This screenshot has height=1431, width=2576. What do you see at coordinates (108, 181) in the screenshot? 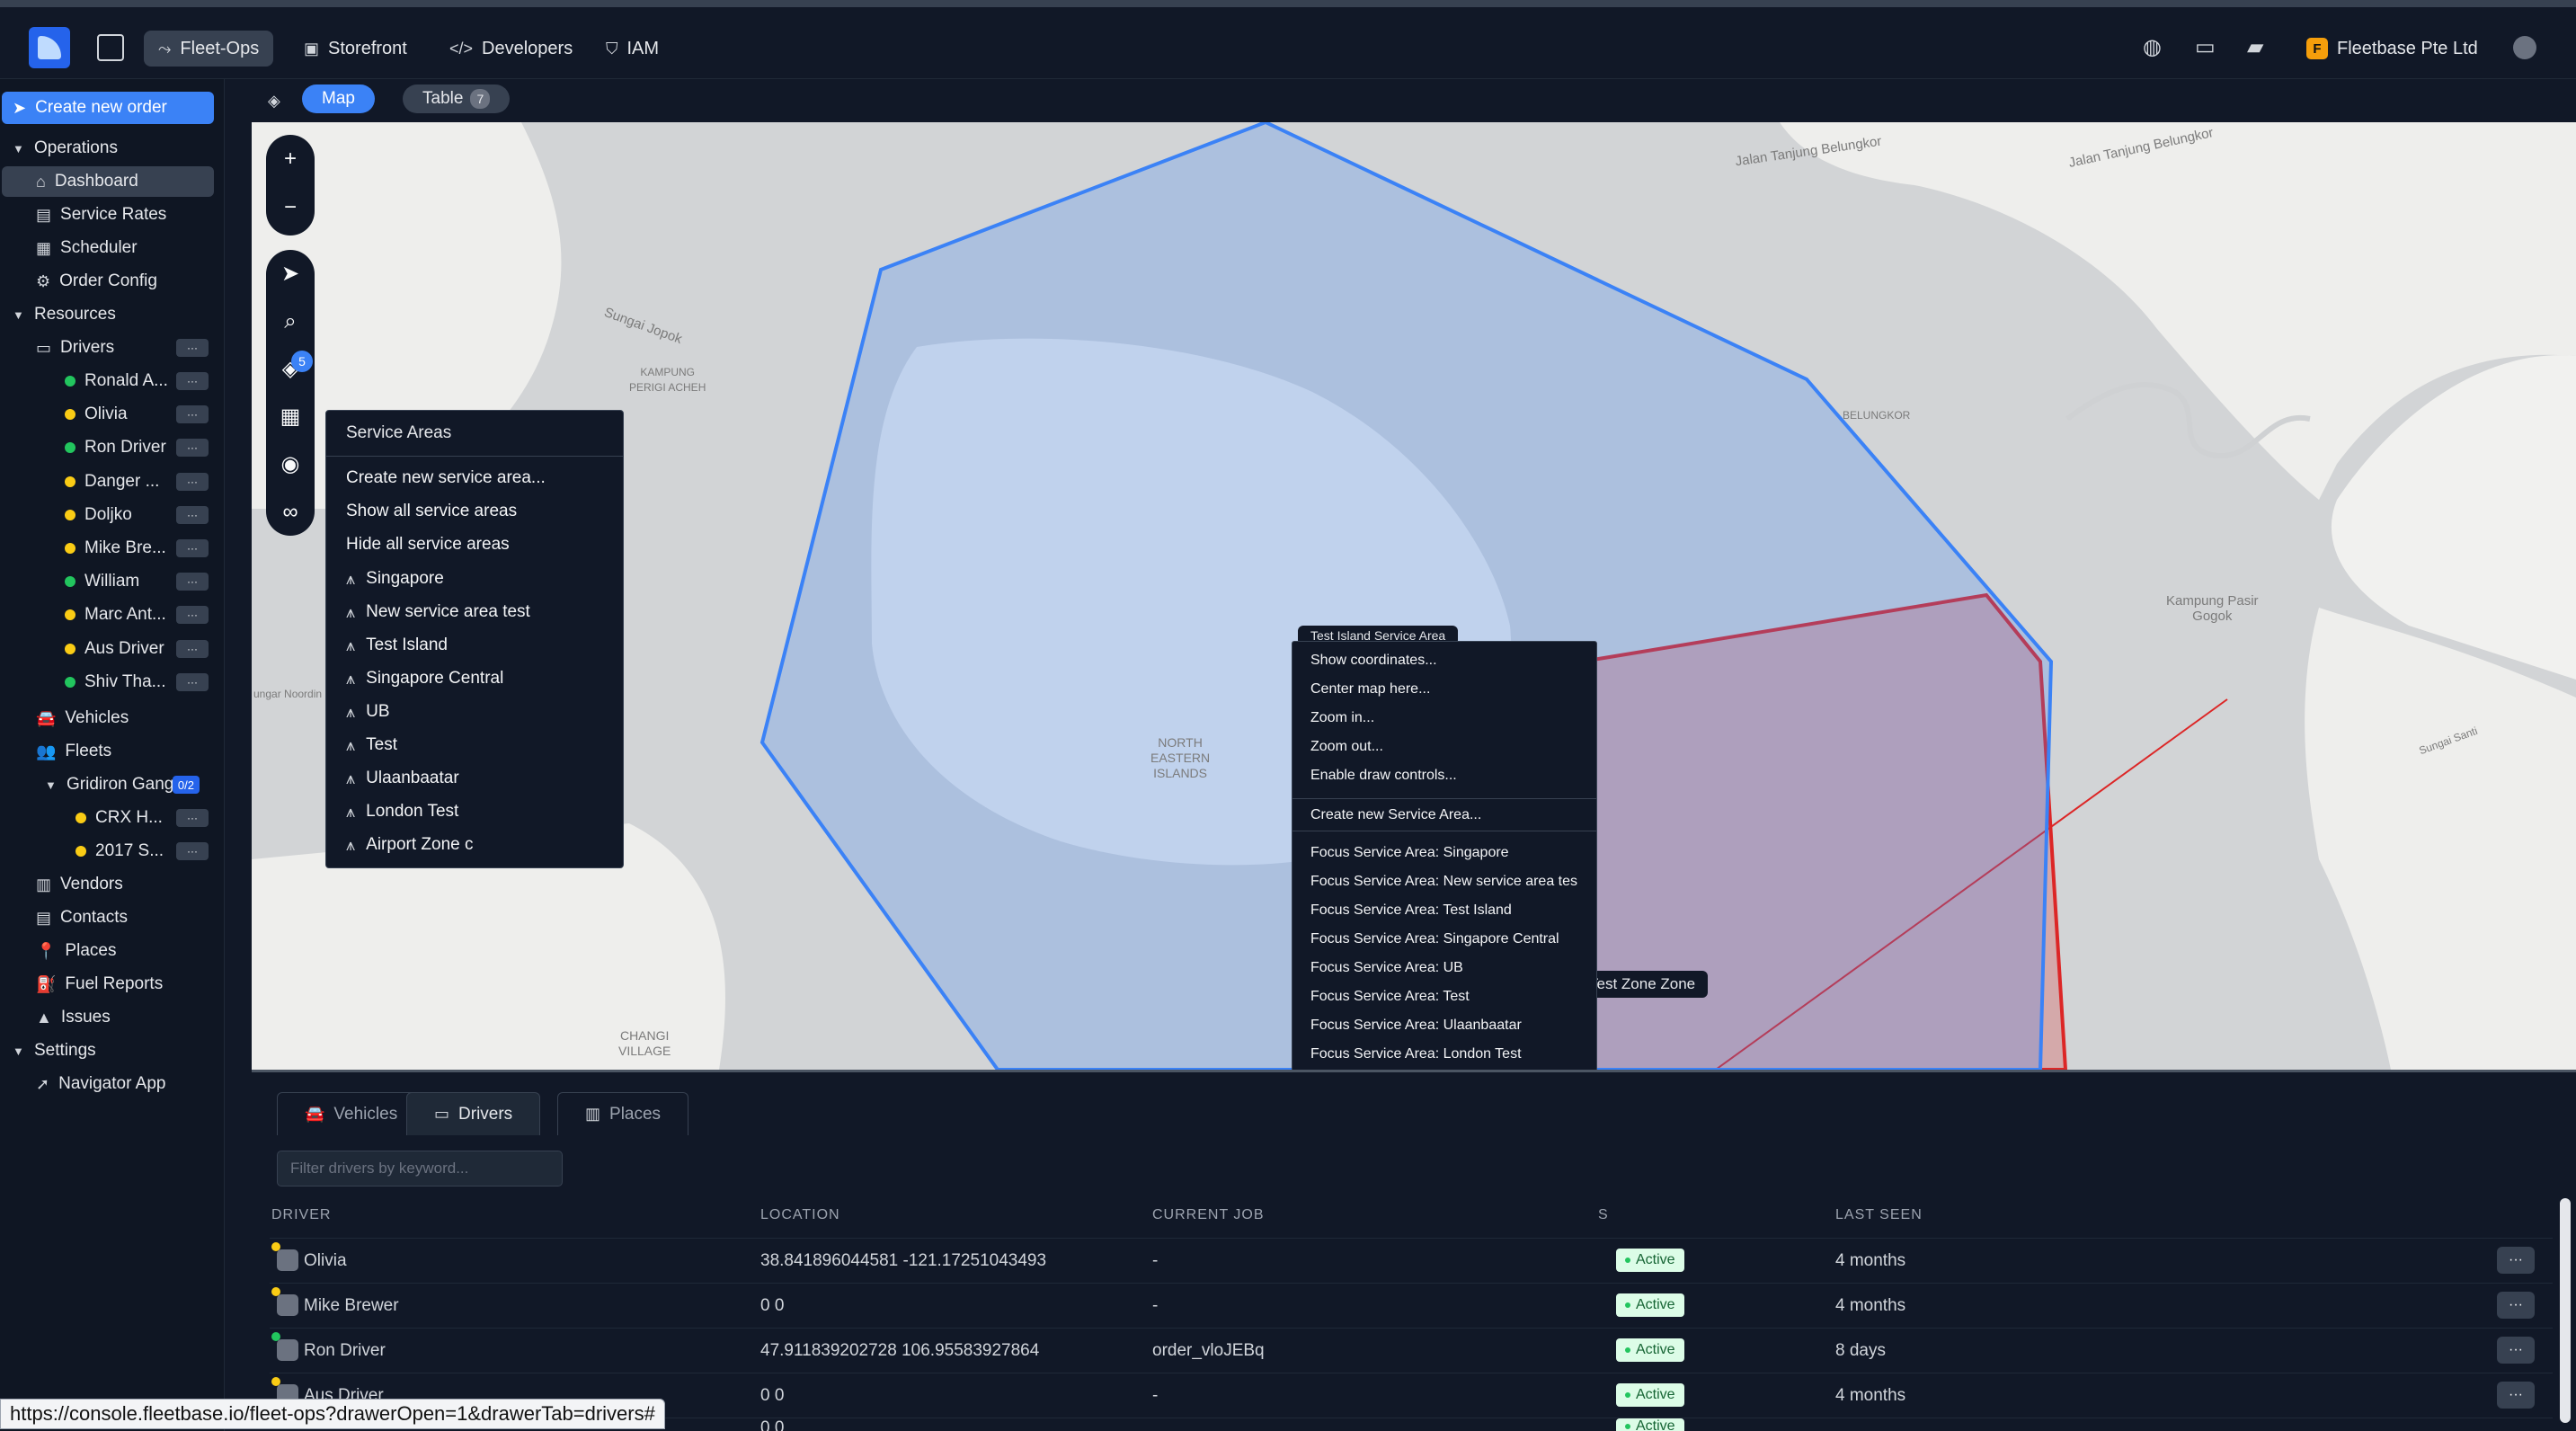
I see `sidebar-item-dashboard: ⌂ Dashboard` at bounding box center [108, 181].